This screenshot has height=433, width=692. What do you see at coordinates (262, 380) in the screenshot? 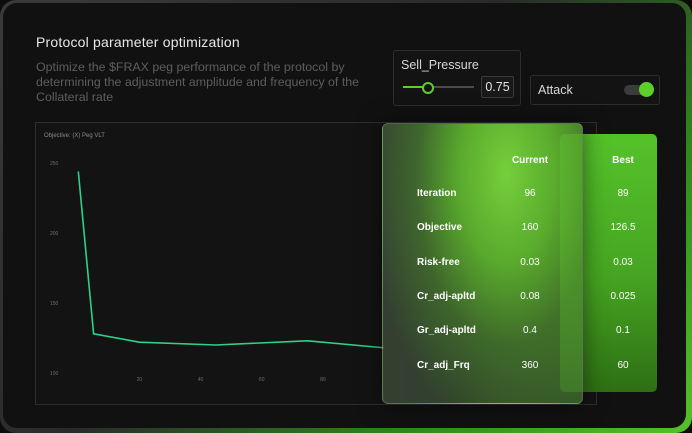
I see `x-tick-label: 60` at bounding box center [262, 380].